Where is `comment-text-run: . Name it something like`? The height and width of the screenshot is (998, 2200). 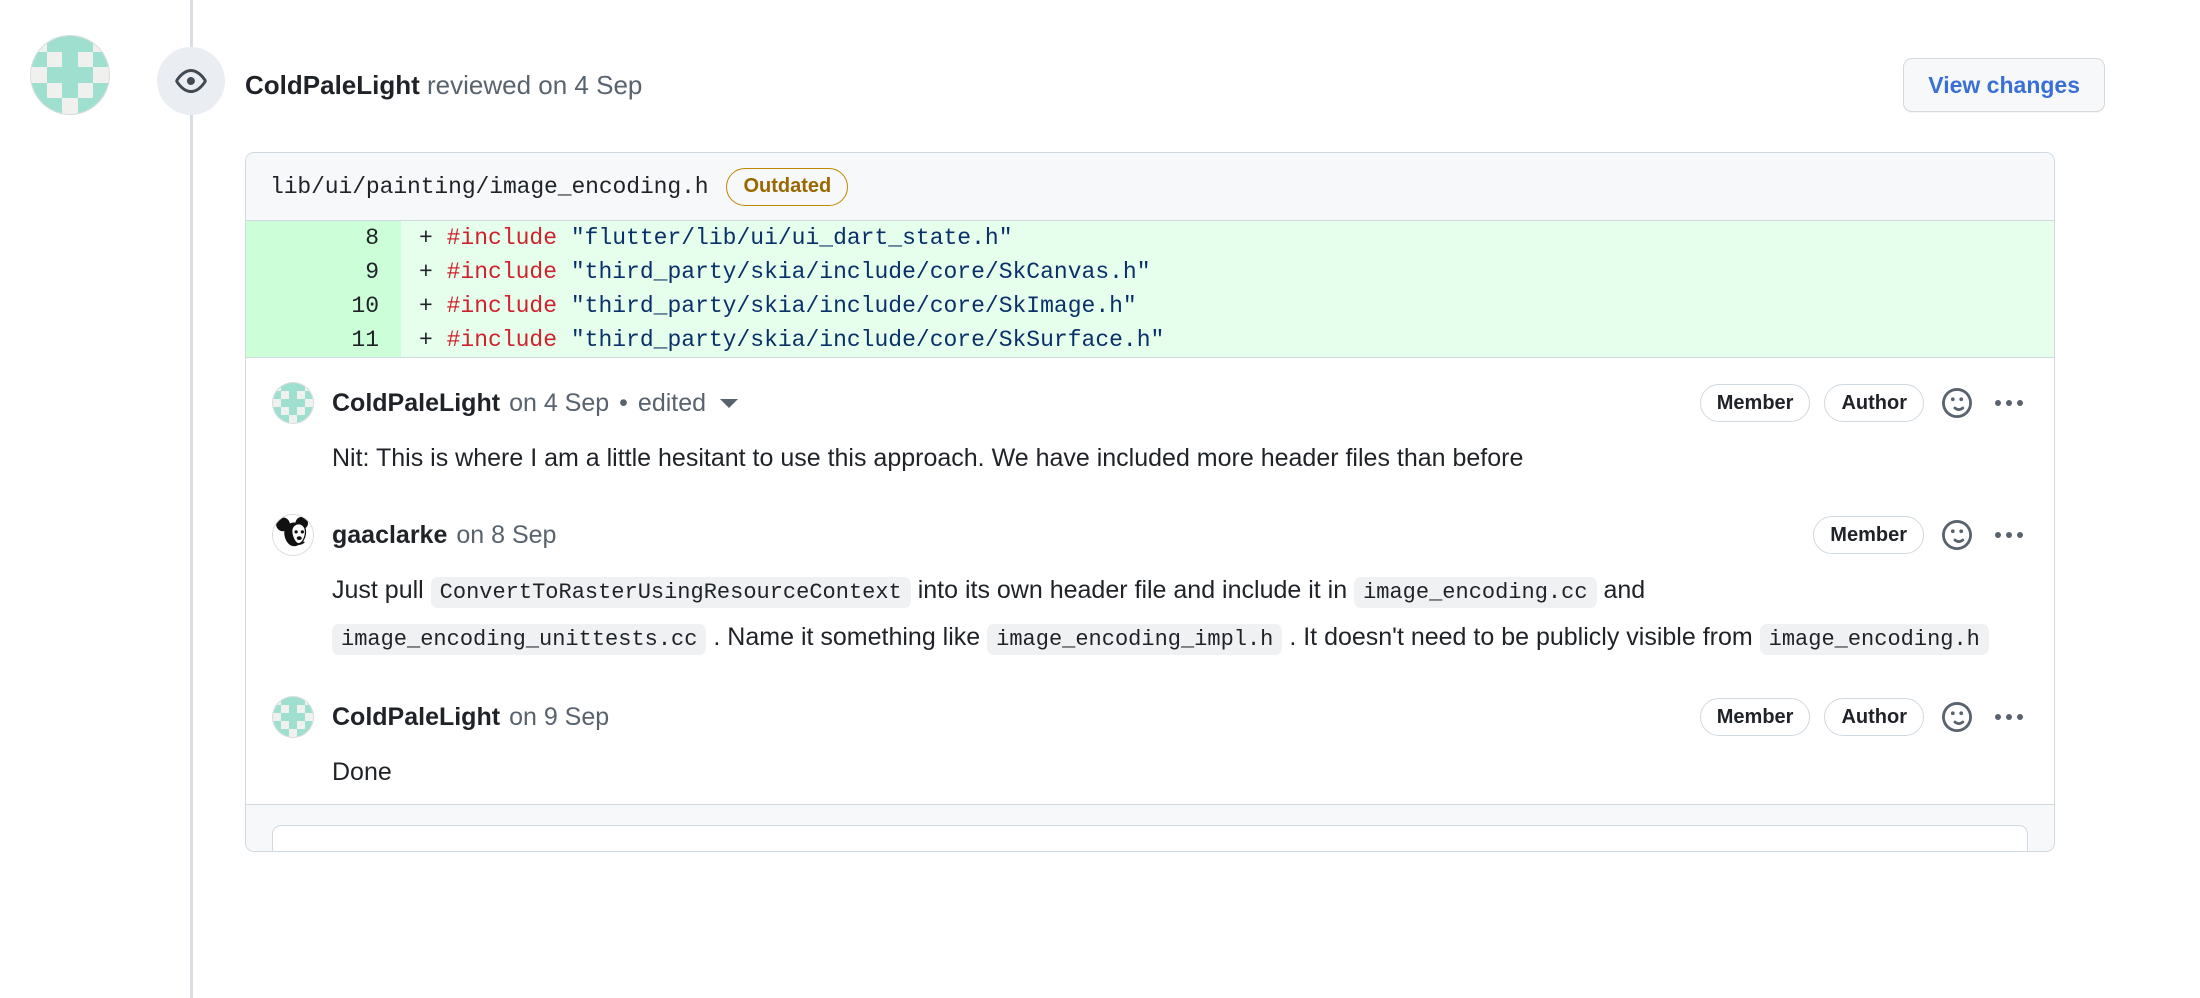
comment-text-run: . Name it something like is located at coordinates (847, 637).